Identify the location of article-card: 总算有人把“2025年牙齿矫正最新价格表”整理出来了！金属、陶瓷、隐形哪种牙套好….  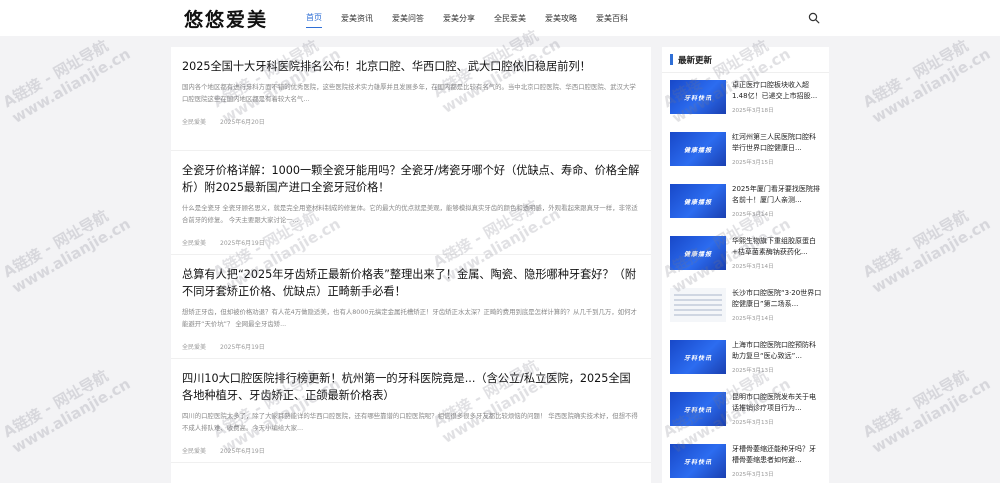
(411, 307).